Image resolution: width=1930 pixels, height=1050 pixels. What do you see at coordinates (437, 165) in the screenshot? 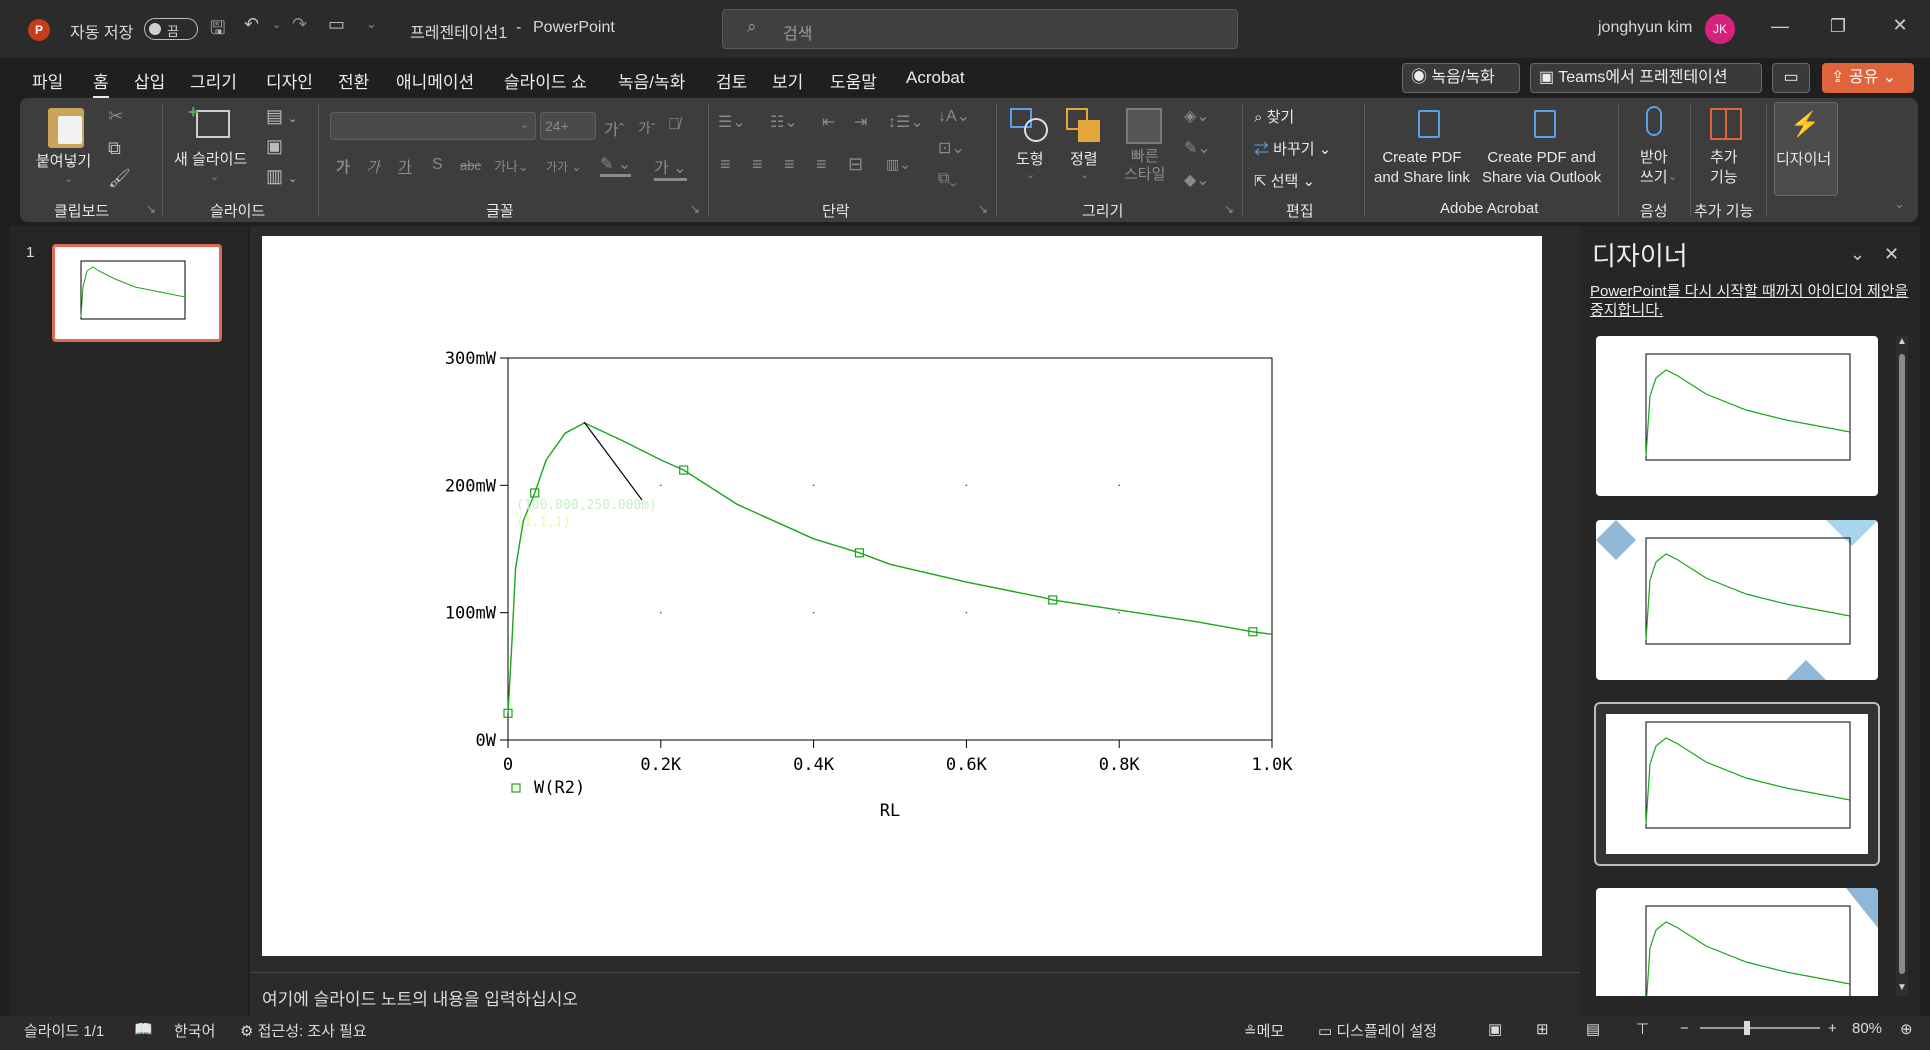
I see `shadow-icon: S` at bounding box center [437, 165].